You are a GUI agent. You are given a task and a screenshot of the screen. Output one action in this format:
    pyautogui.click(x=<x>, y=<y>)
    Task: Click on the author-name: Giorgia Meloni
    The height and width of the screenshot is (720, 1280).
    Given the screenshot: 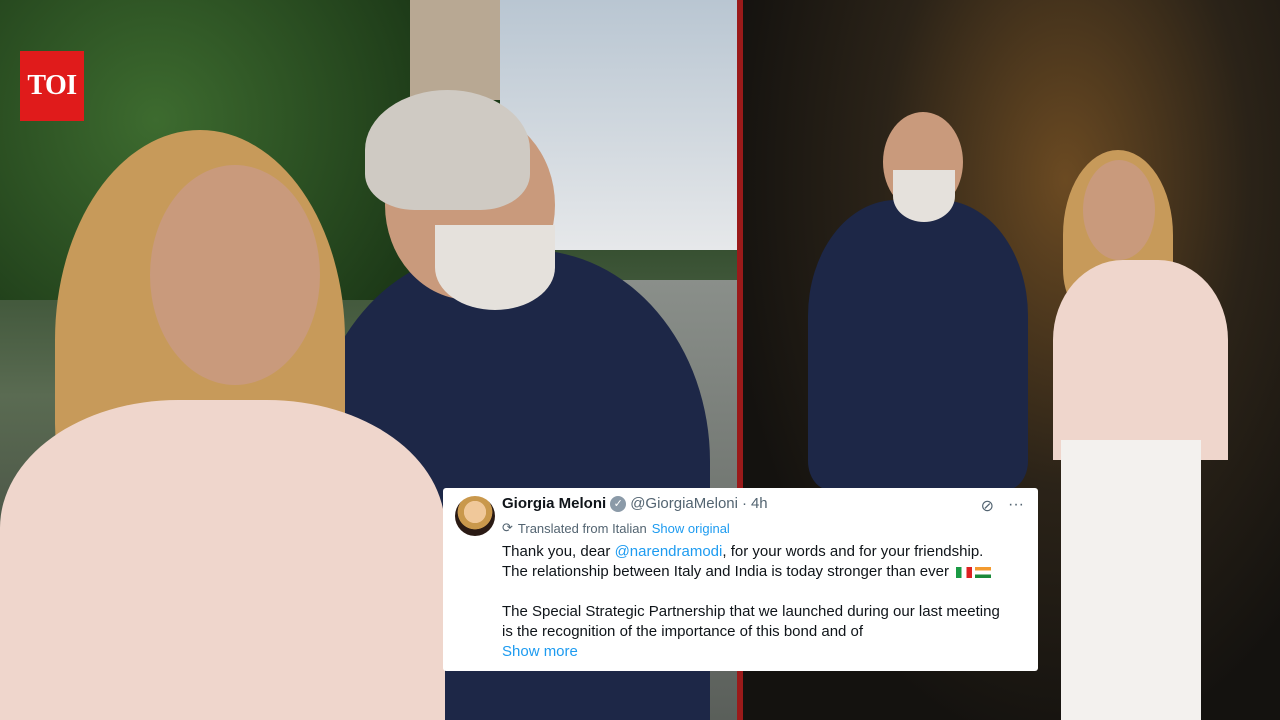 What is the action you would take?
    pyautogui.click(x=554, y=503)
    